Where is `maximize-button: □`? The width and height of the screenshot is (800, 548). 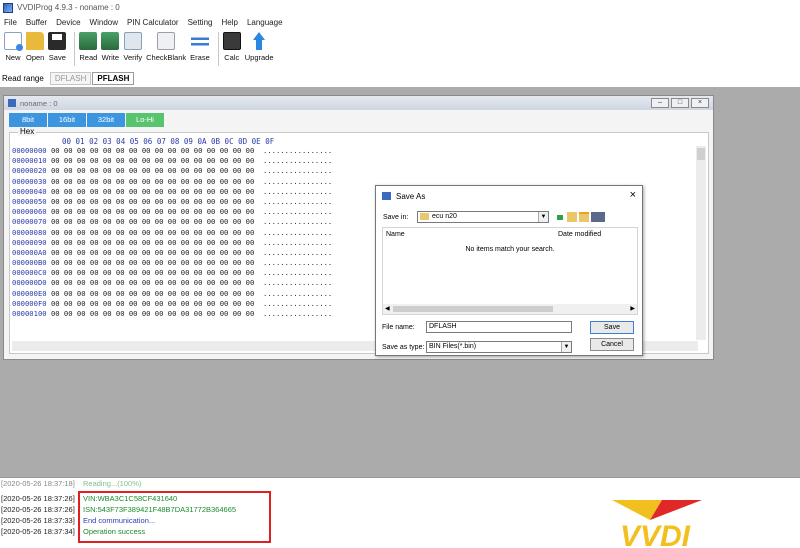 maximize-button: □ is located at coordinates (680, 103).